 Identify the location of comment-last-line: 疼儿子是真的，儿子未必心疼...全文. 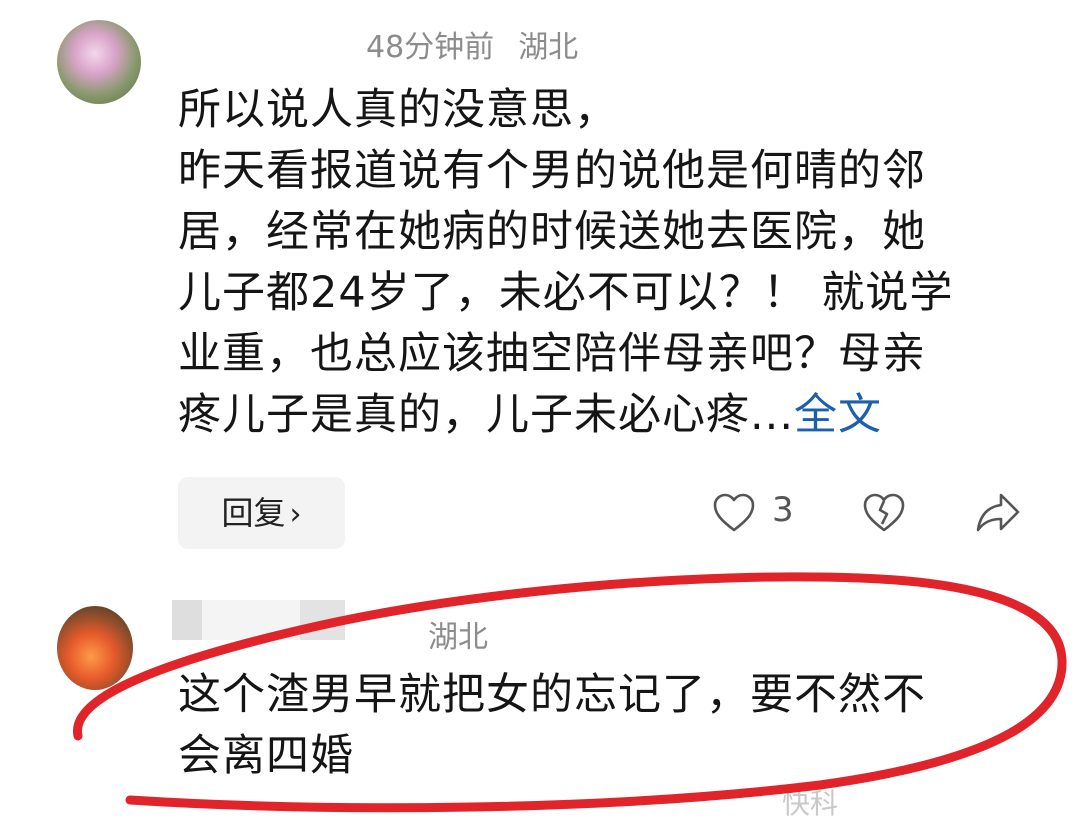
(598, 415).